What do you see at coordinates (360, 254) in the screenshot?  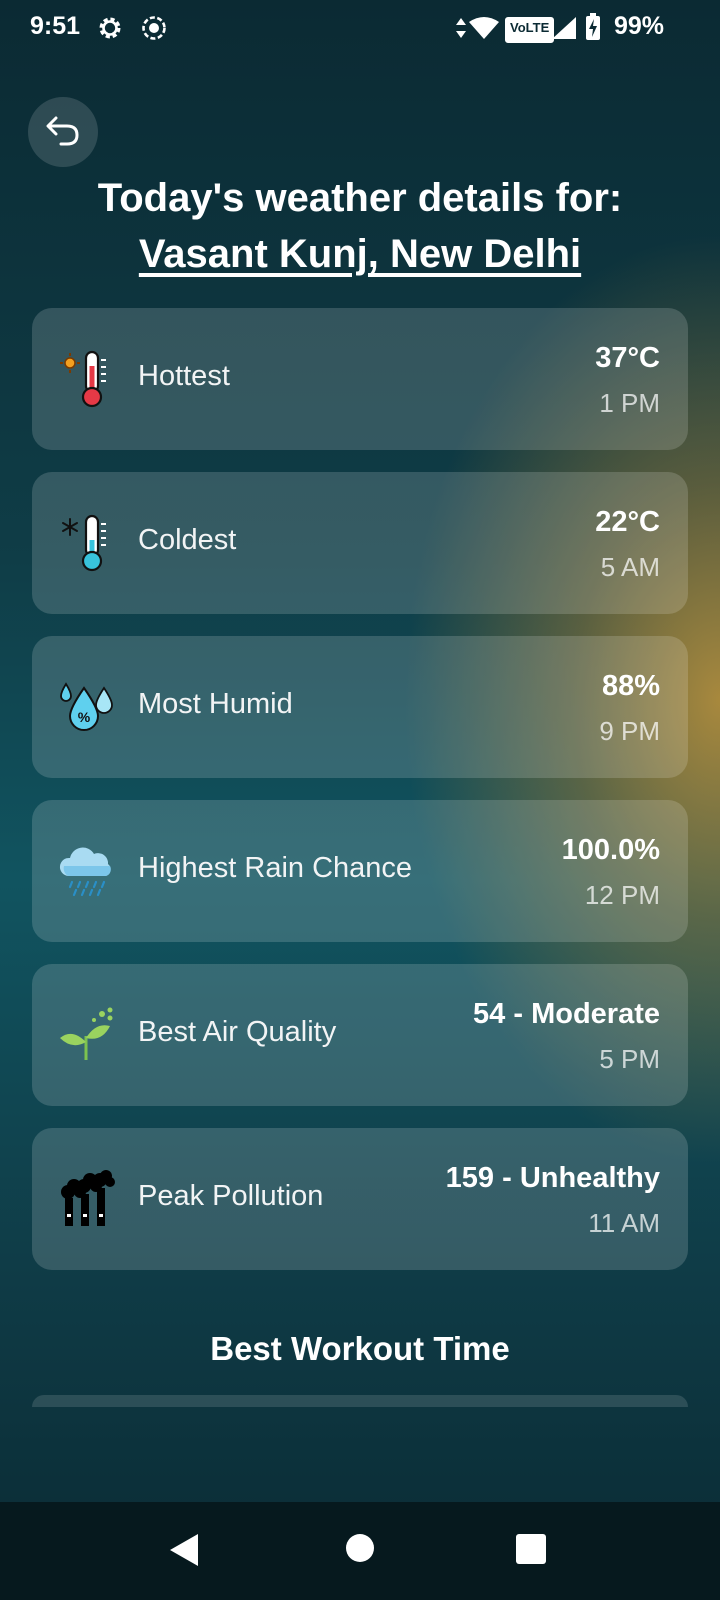 I see `location-link: Vasant Kunj, New Delhi` at bounding box center [360, 254].